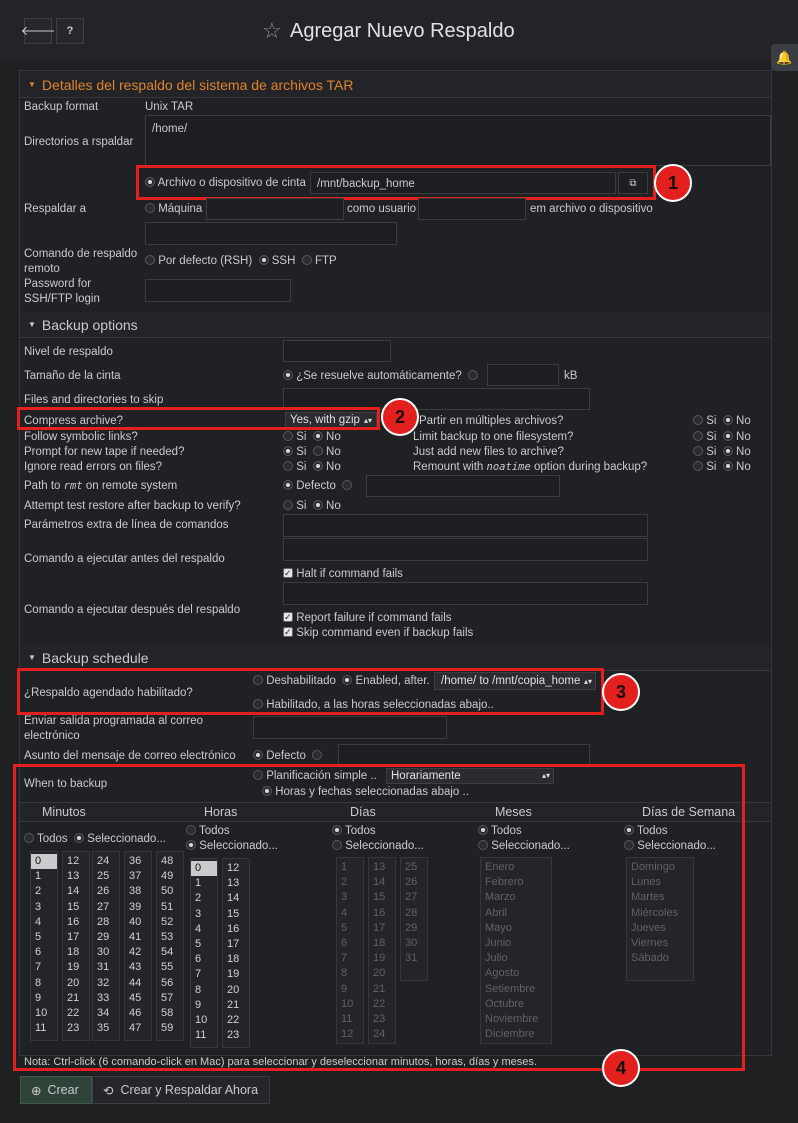 The width and height of the screenshot is (798, 1123). Describe the element at coordinates (288, 485) in the screenshot. I see `path-default-radio` at that location.